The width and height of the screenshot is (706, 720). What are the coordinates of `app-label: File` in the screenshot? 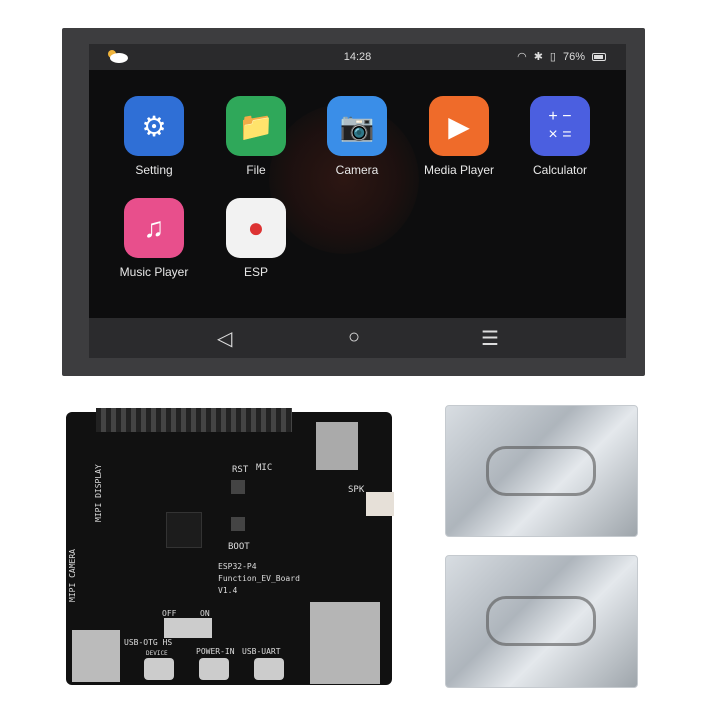 It's located at (256, 170).